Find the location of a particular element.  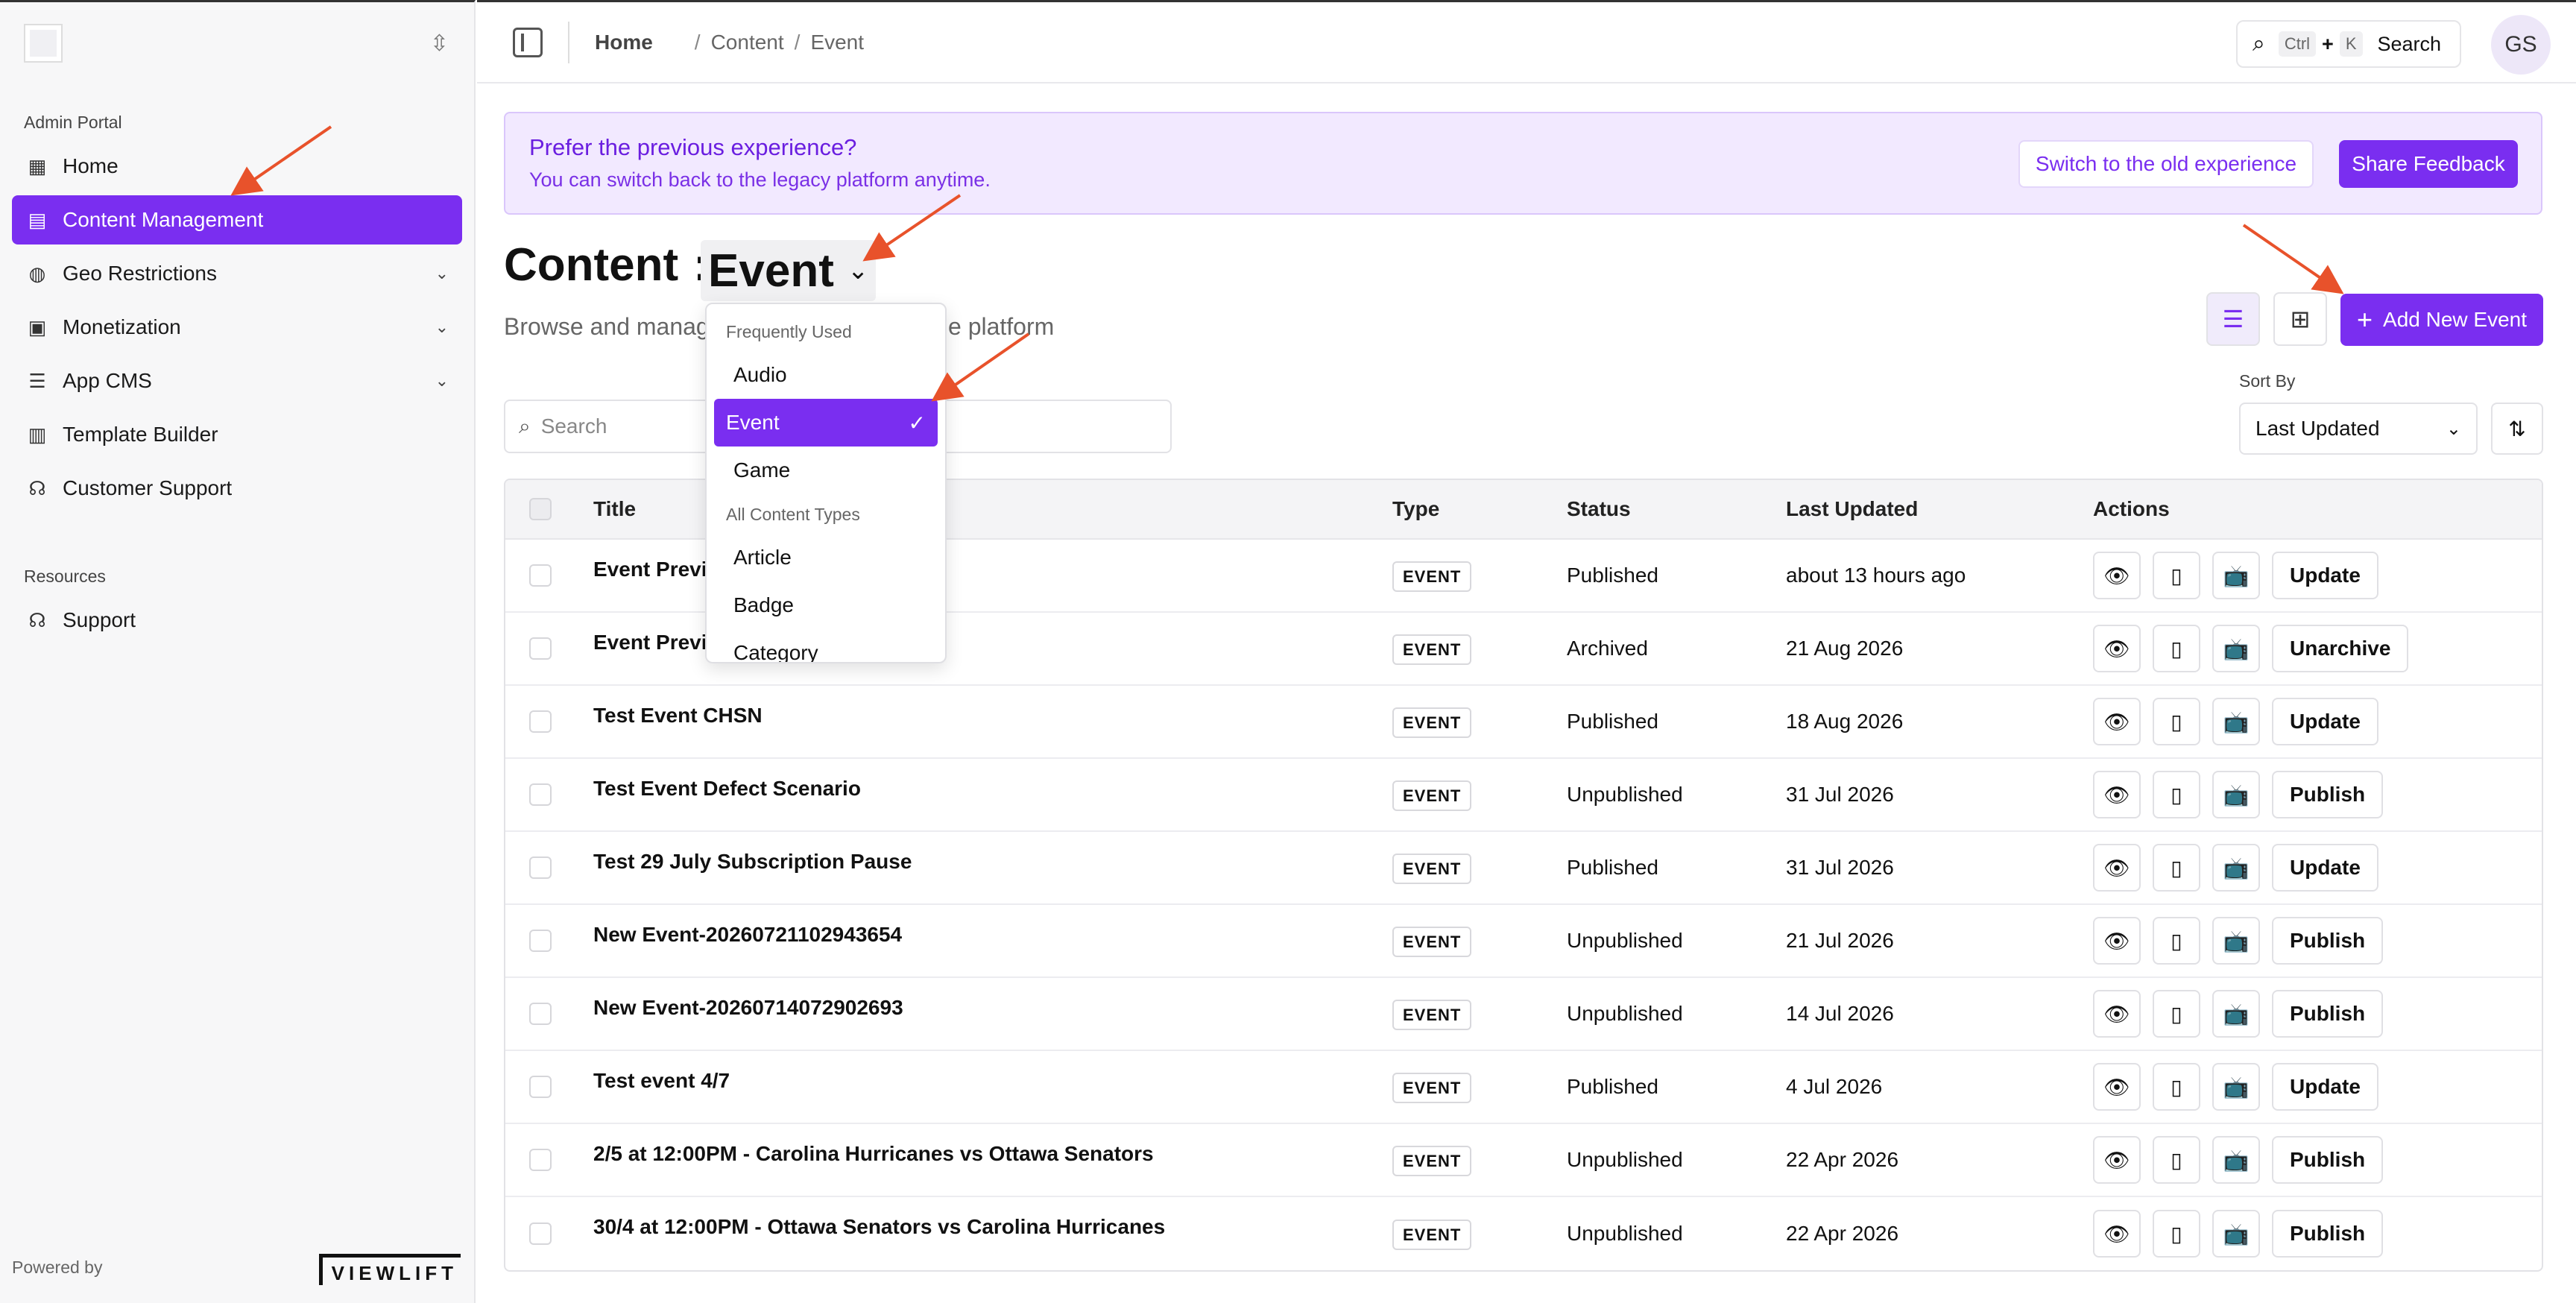

row-title: Test Event CHSN is located at coordinates (678, 716).